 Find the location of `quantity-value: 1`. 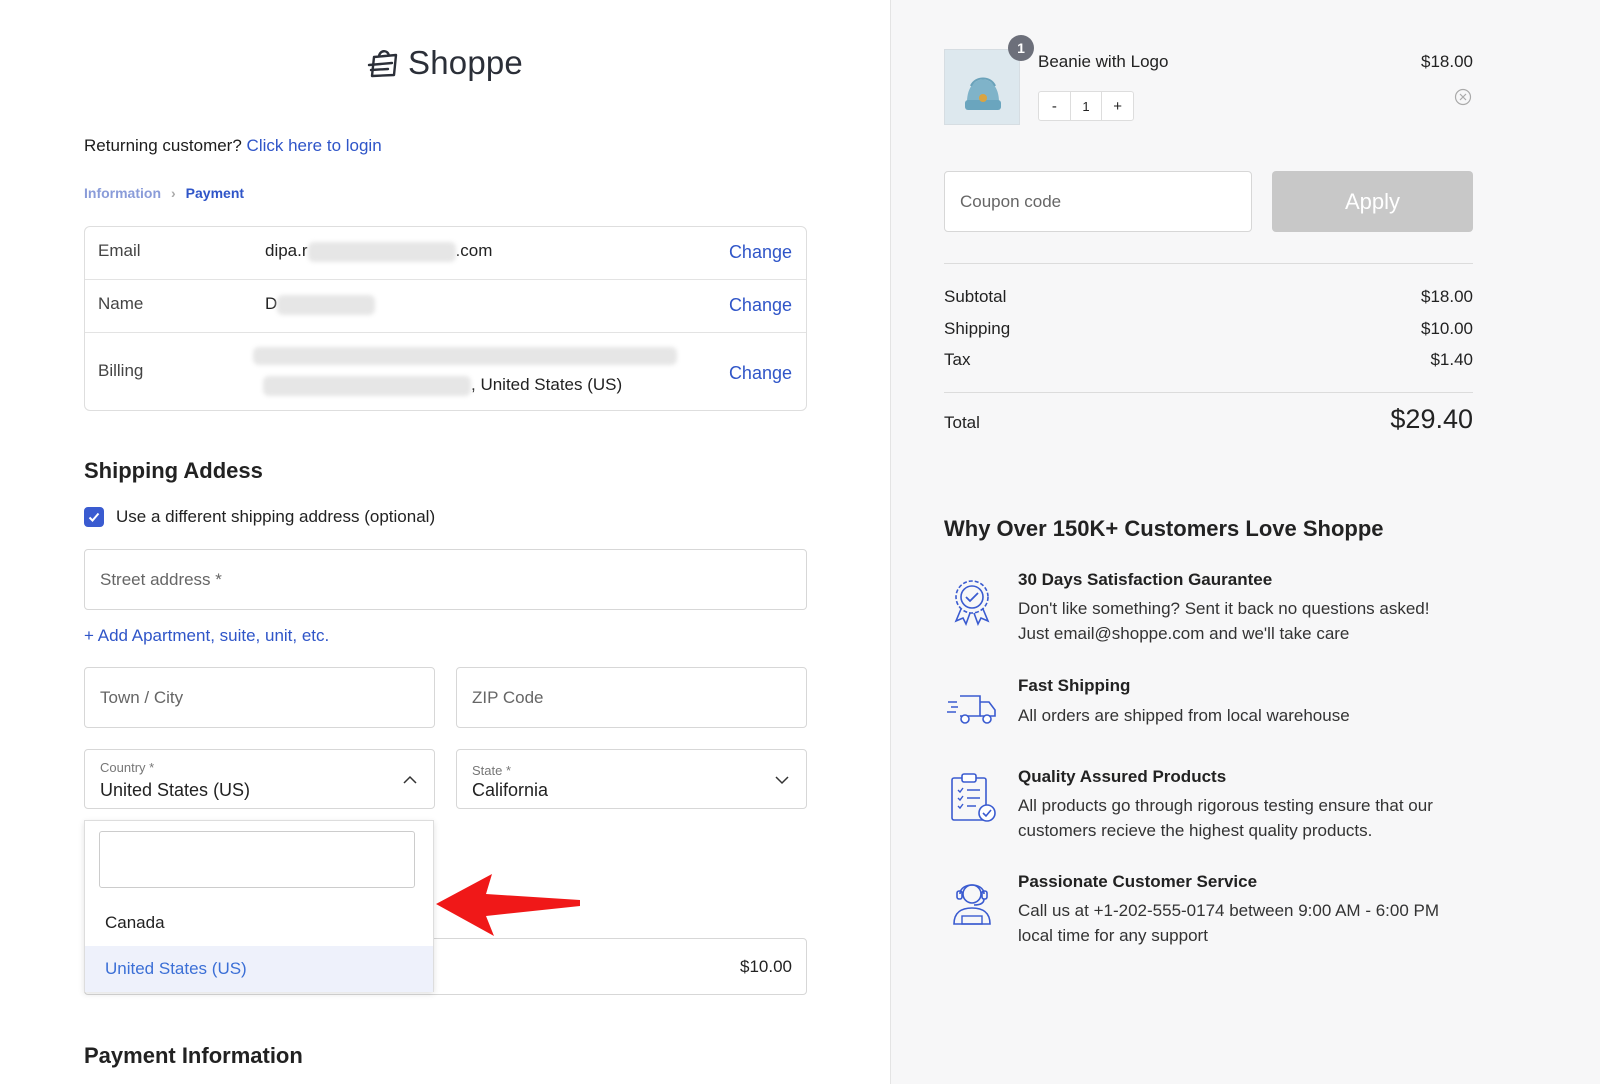

quantity-value: 1 is located at coordinates (1086, 106).